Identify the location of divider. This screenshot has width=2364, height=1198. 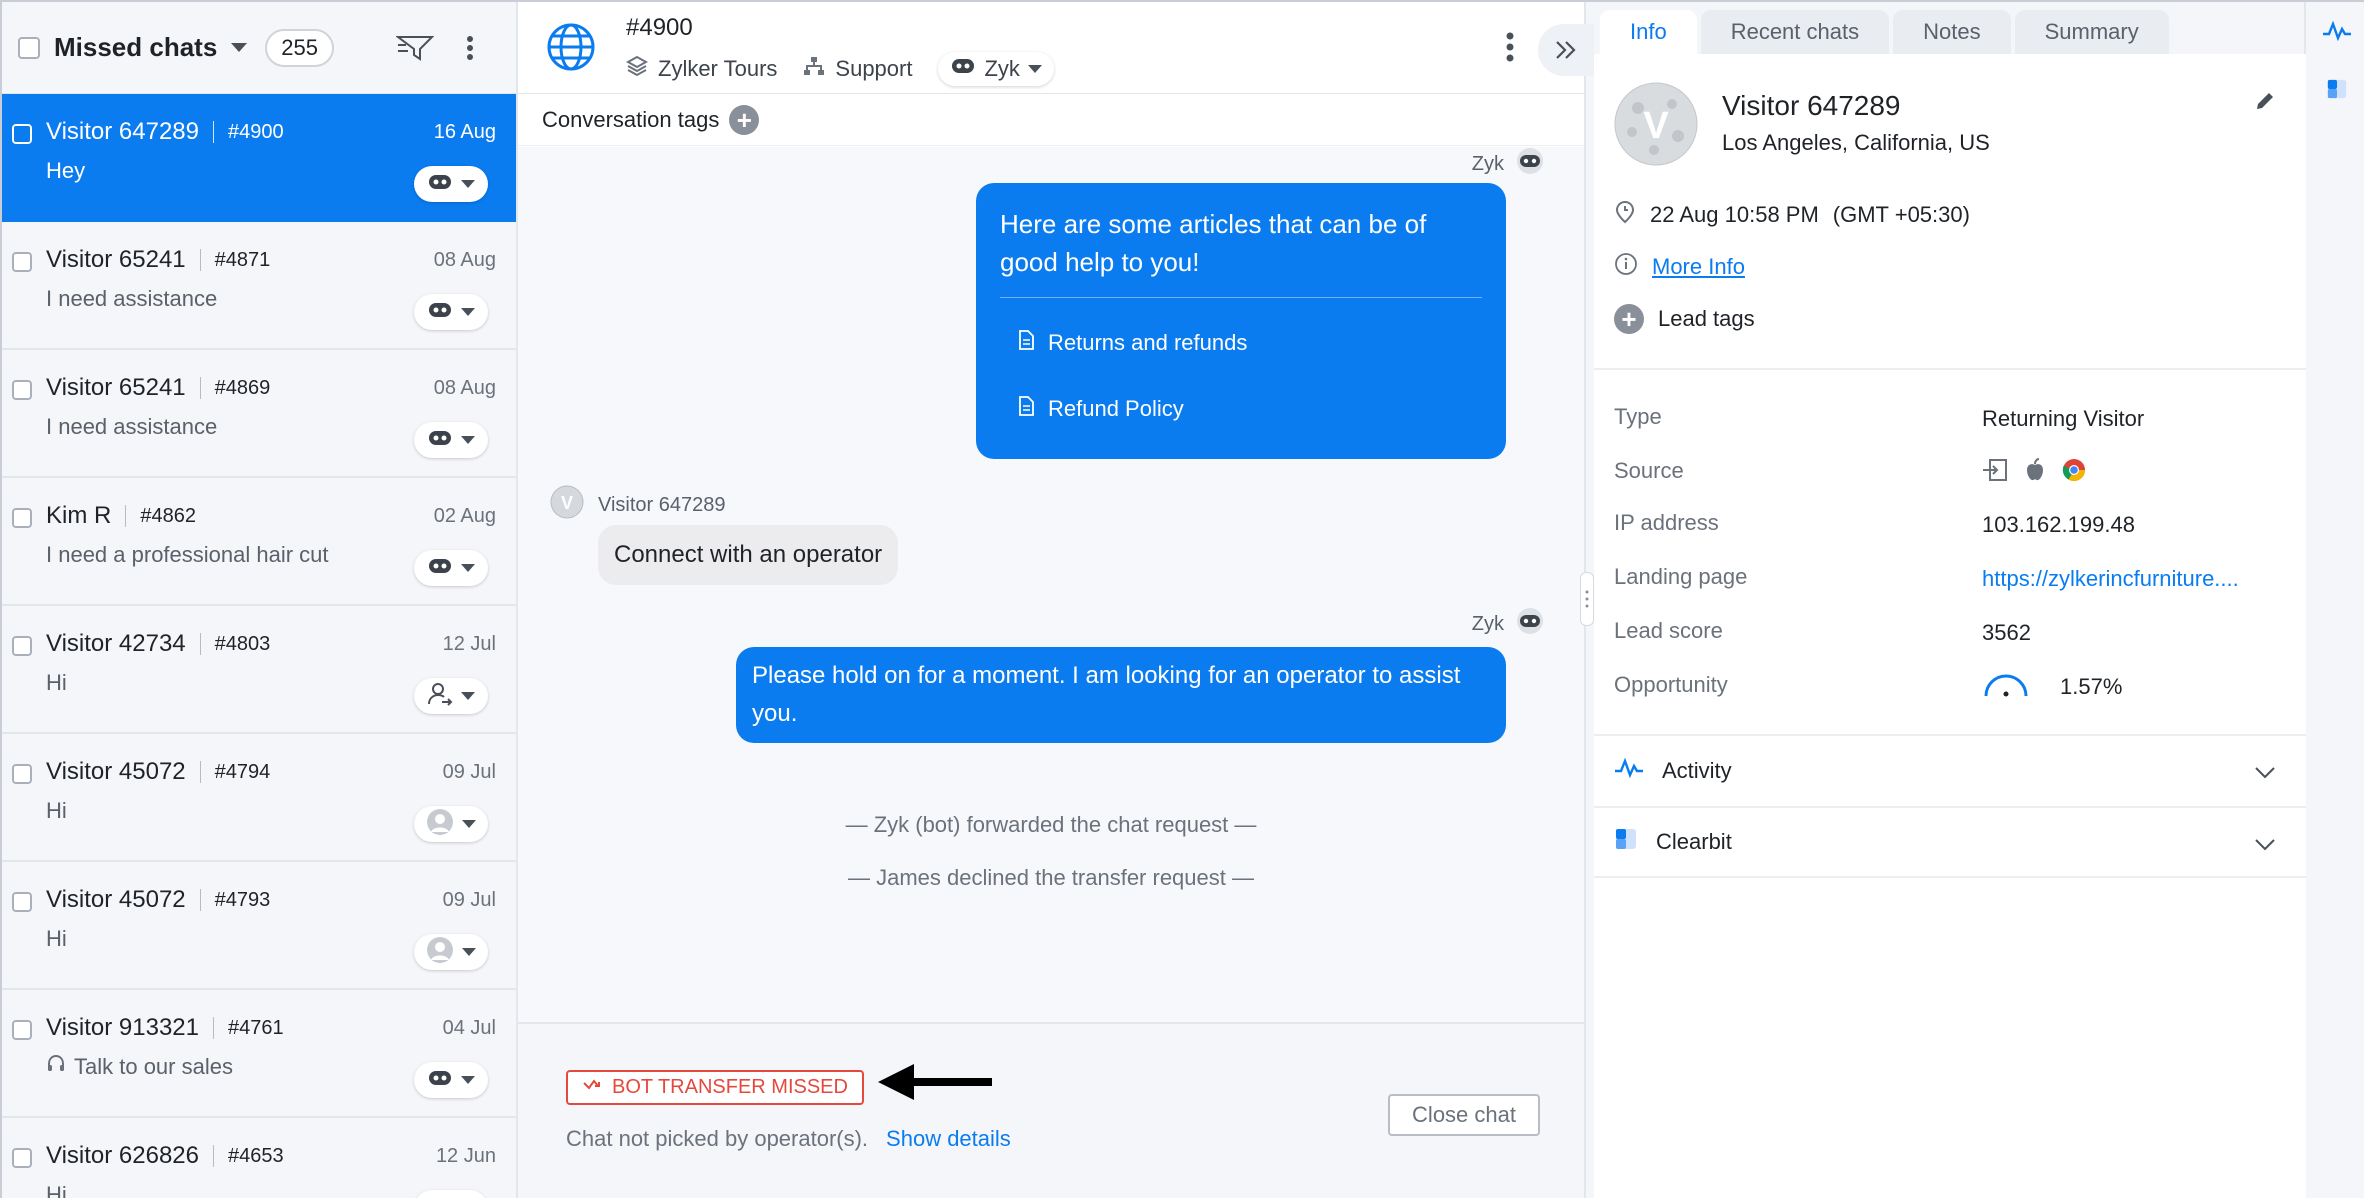
(200, 772).